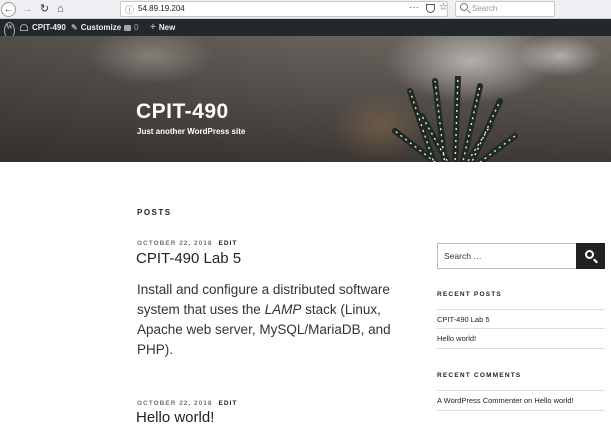  Describe the element at coordinates (127, 28) in the screenshot. I see `comment-bubble-icon` at that location.